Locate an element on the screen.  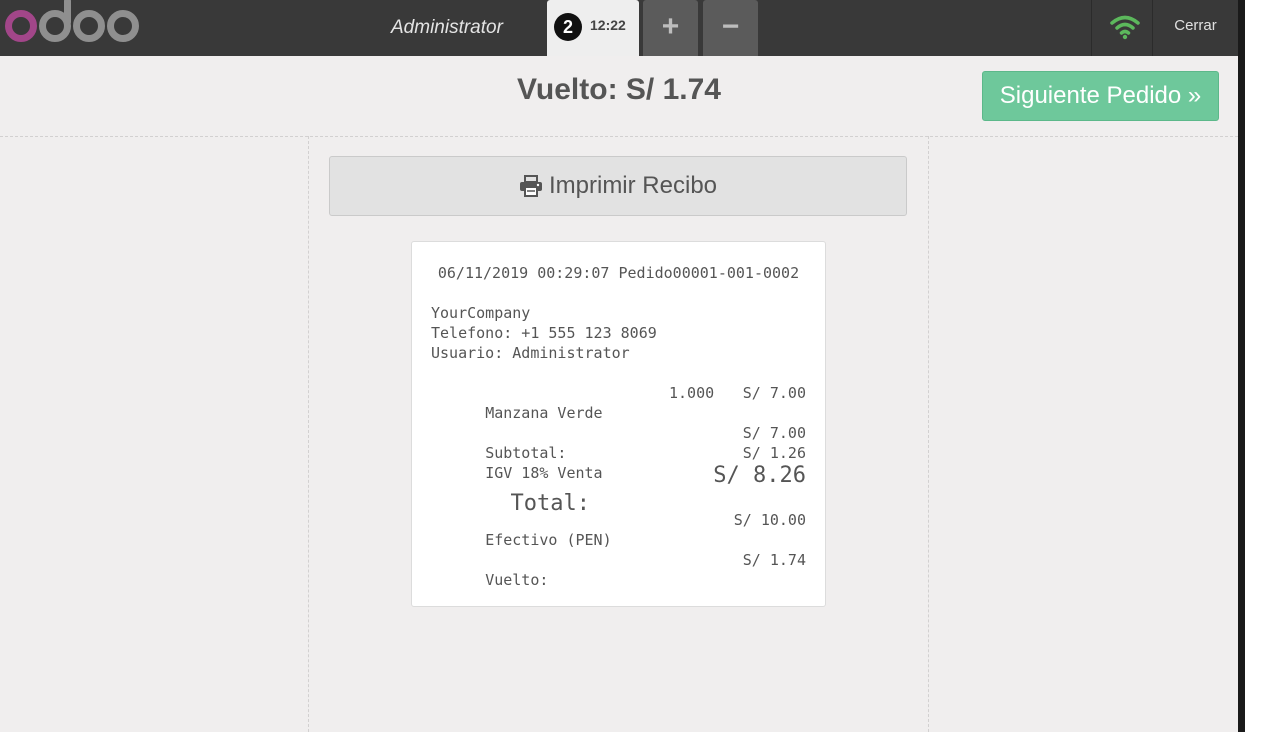
order-tab-active: 2 12:22 is located at coordinates (593, 28).